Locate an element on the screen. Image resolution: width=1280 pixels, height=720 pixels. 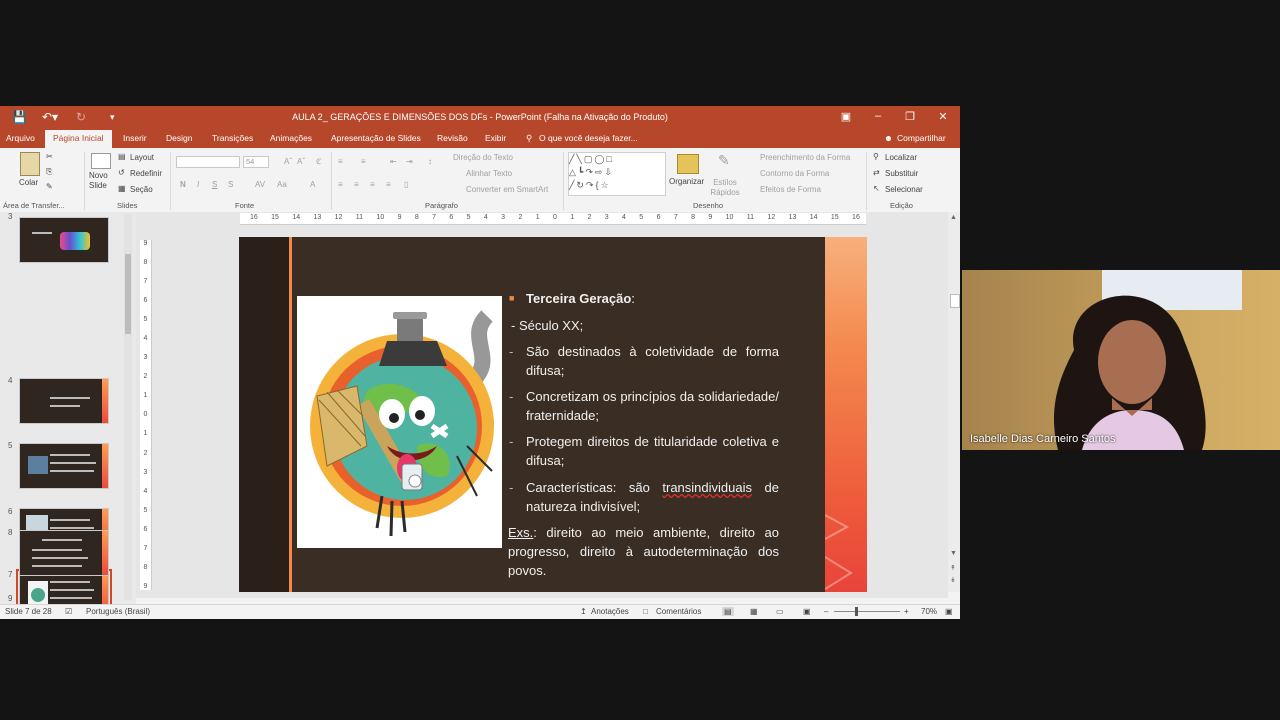
zoom-slider is located at coordinates (867, 611).